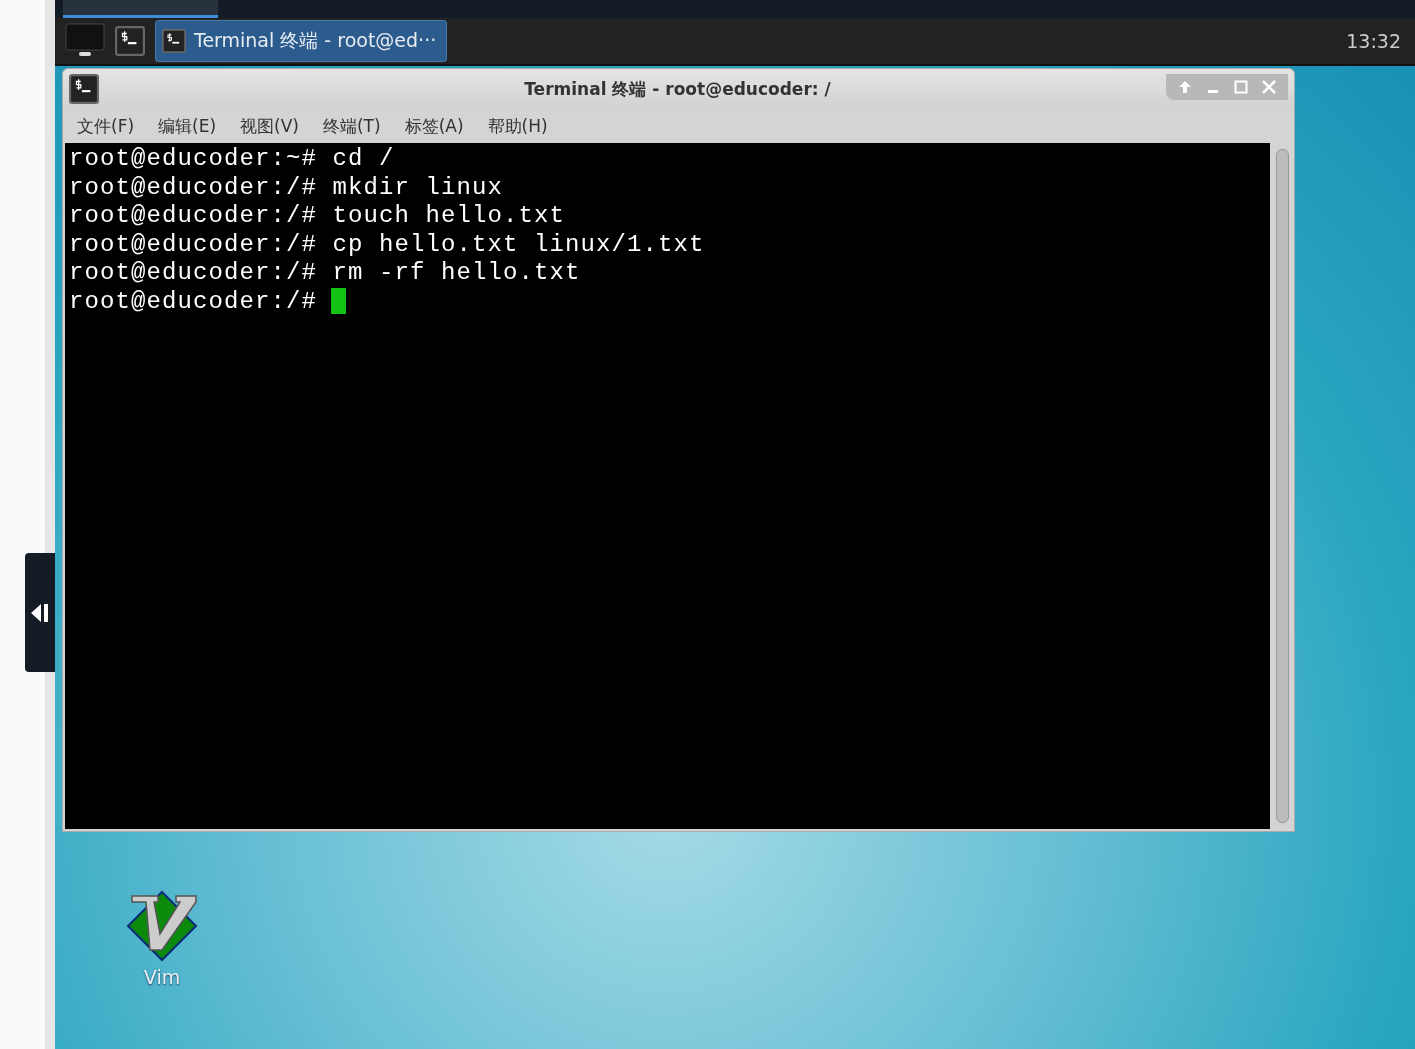  Describe the element at coordinates (517, 126) in the screenshot. I see `menu-item: 帮助(H)` at that location.